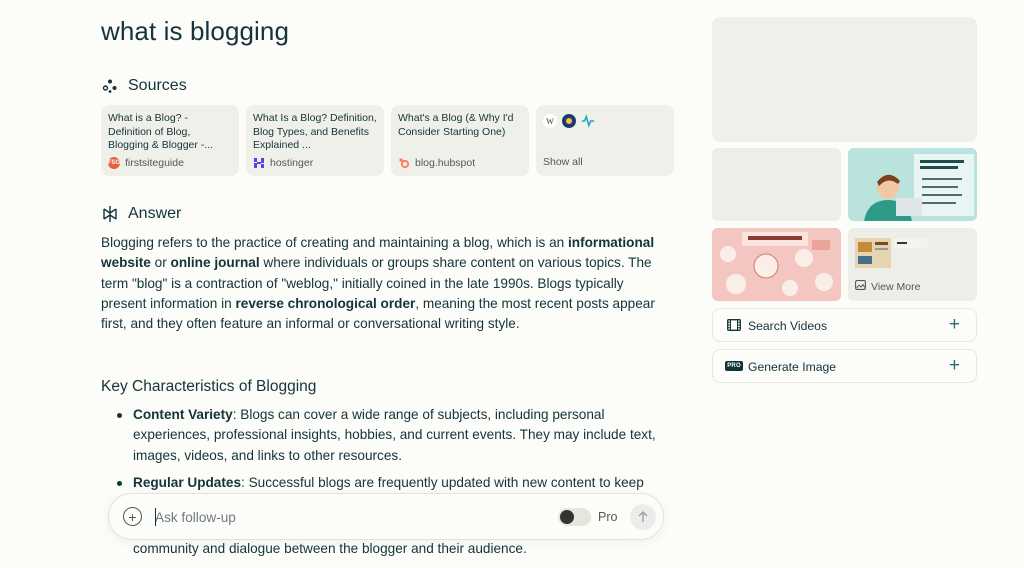  I want to click on pro-toggle, so click(574, 517).